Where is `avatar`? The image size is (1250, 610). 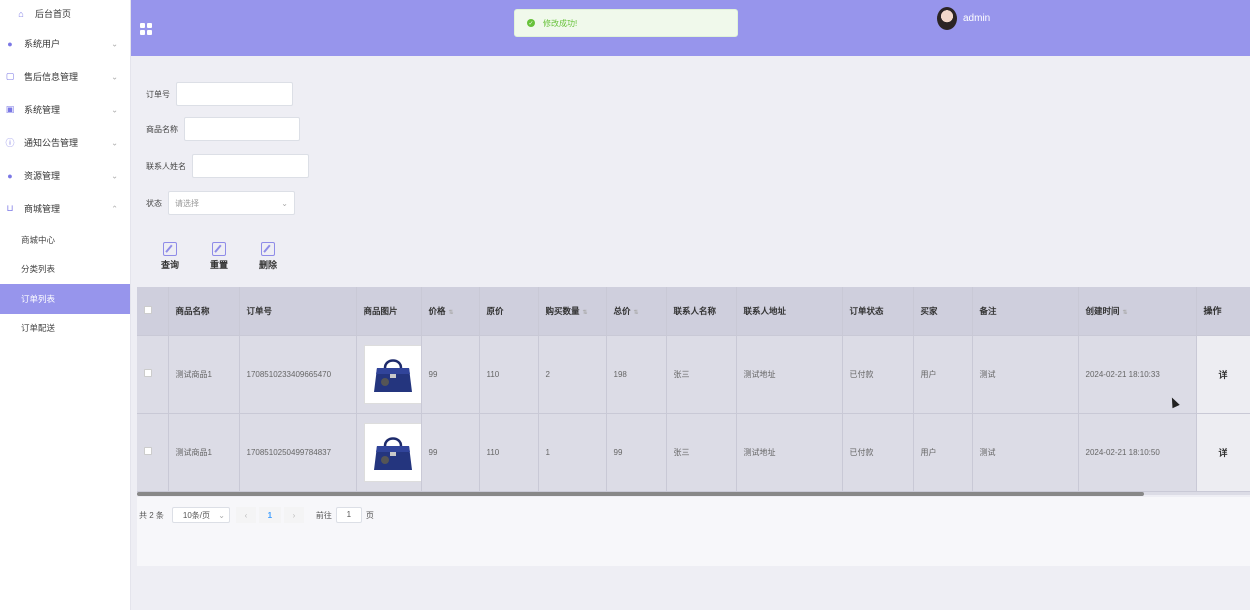 avatar is located at coordinates (947, 18).